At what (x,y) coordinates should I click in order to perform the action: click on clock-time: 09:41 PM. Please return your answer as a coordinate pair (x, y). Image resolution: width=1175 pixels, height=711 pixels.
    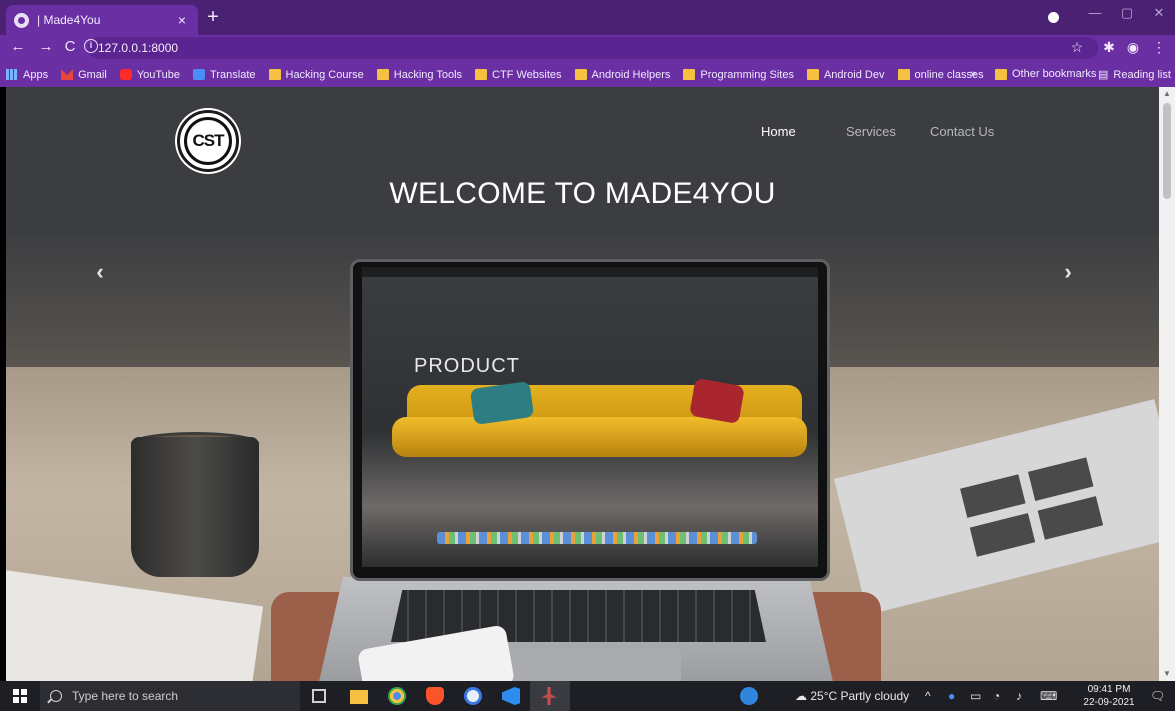
    Looking at the image, I should click on (1109, 689).